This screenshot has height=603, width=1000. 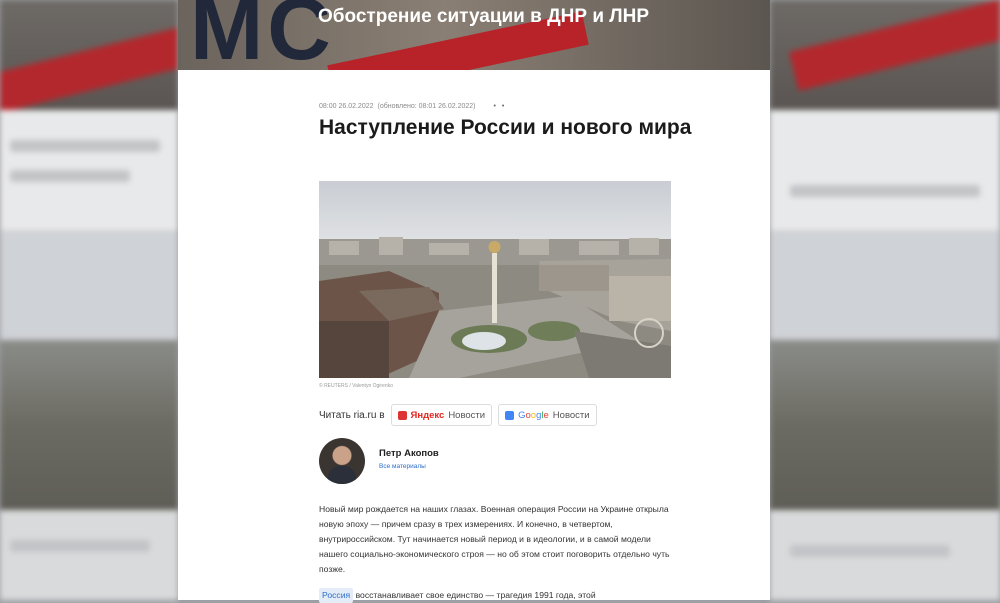 What do you see at coordinates (262, 35) in the screenshot?
I see `logo-letters: МС` at bounding box center [262, 35].